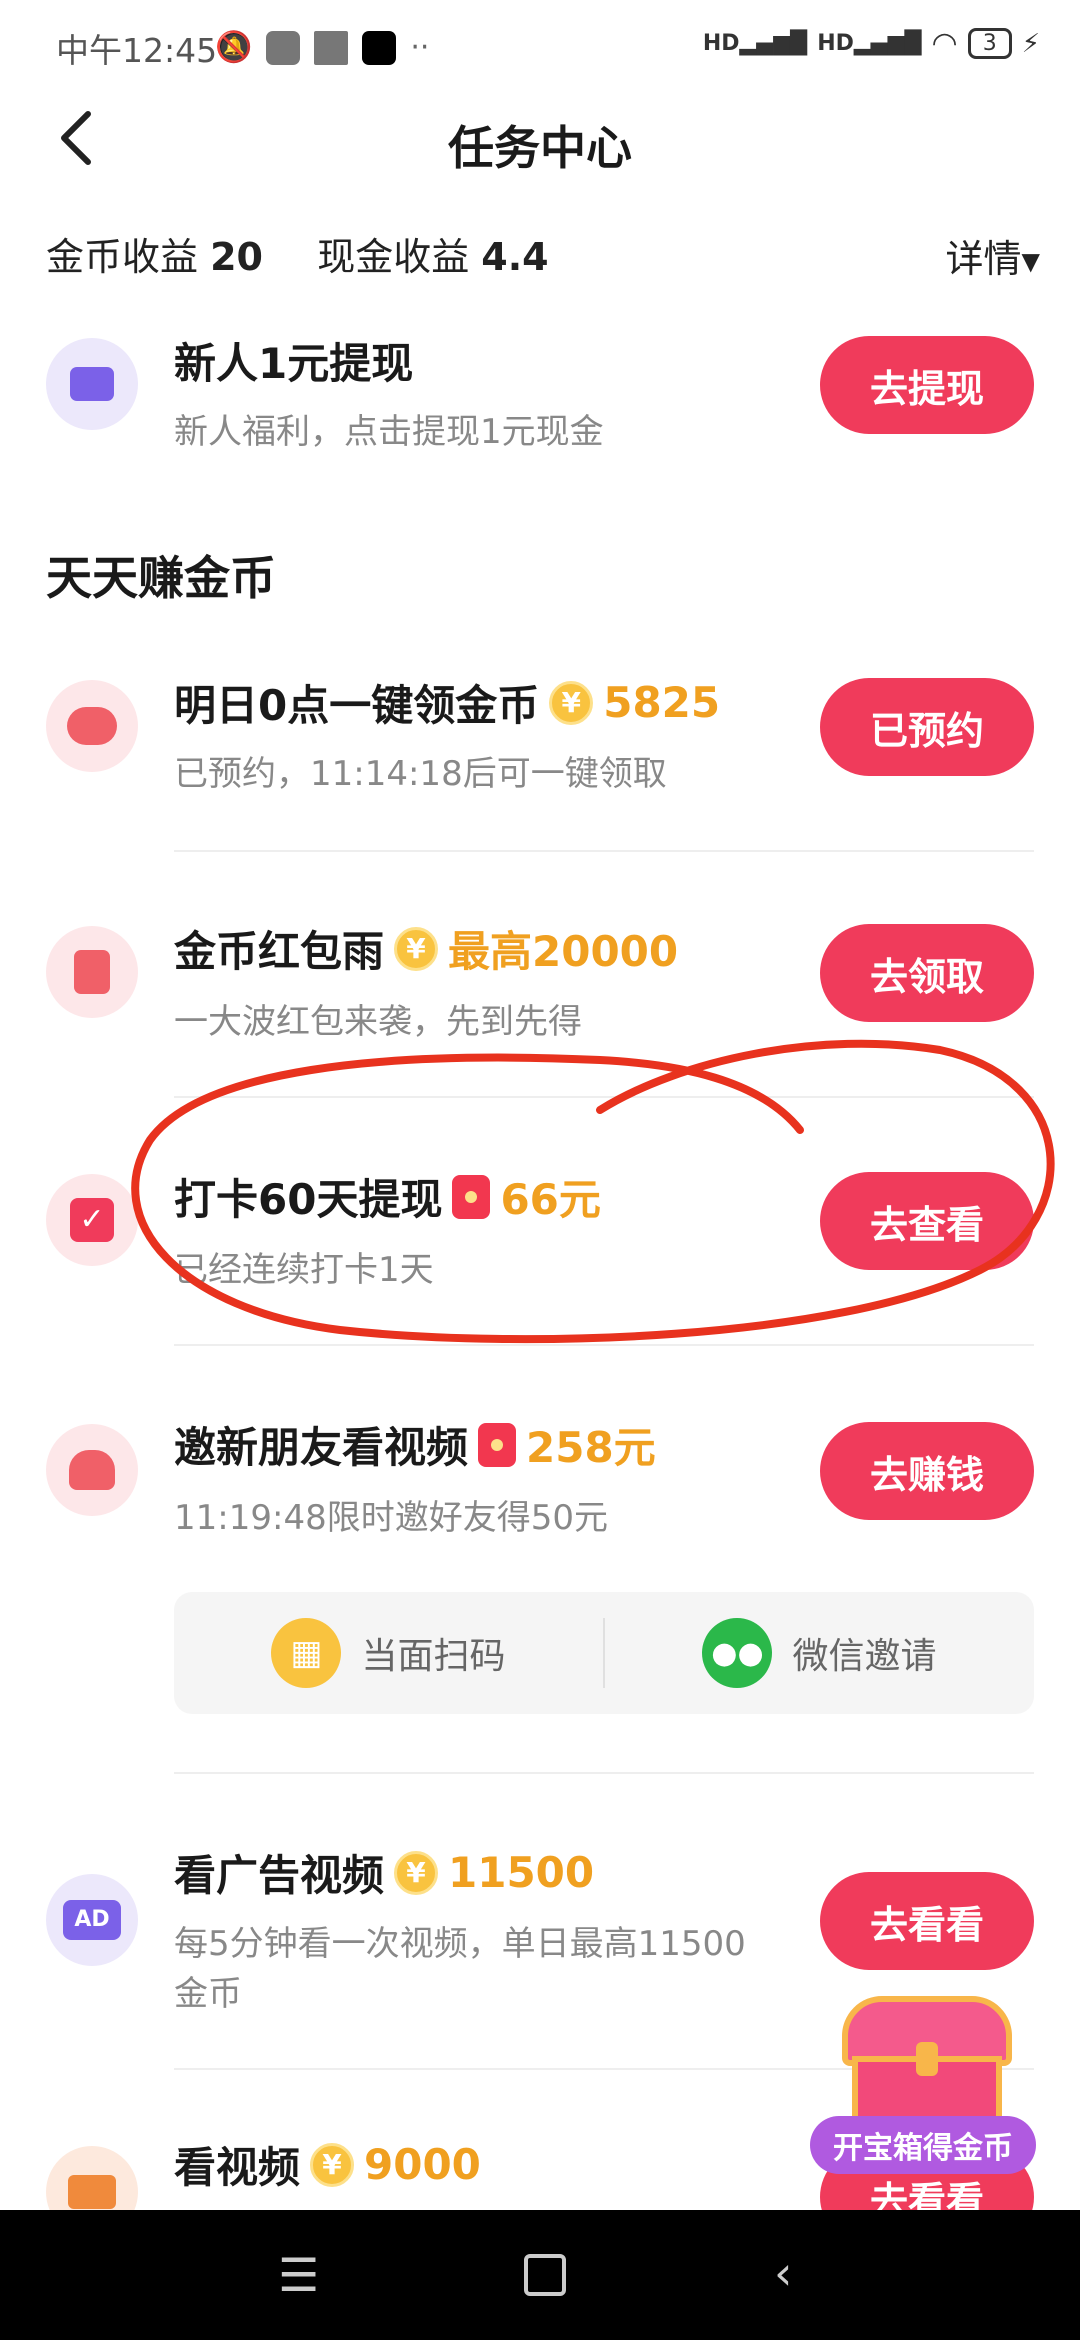 Image resolution: width=1080 pixels, height=2340 pixels. What do you see at coordinates (927, 1471) in the screenshot?
I see `earn-money-button: 去赚钱` at bounding box center [927, 1471].